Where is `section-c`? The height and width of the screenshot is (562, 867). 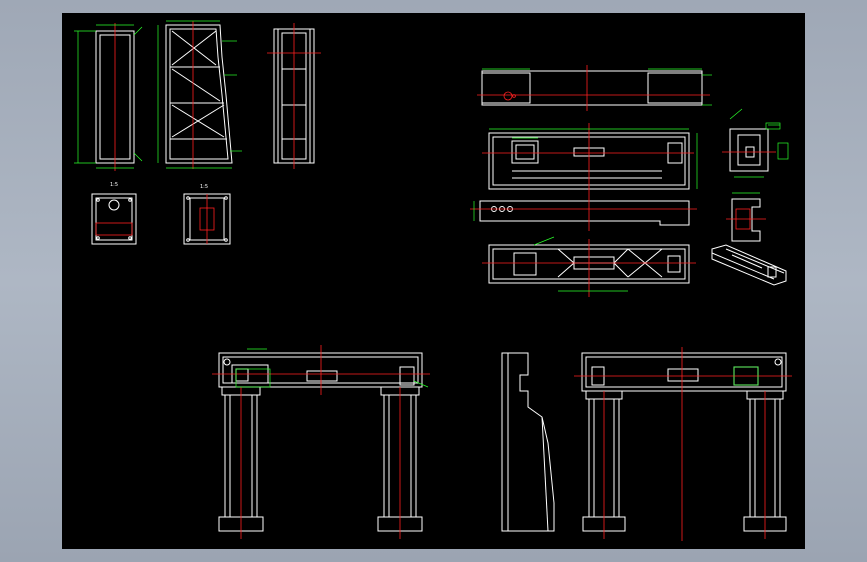
section-c is located at coordinates (746, 217).